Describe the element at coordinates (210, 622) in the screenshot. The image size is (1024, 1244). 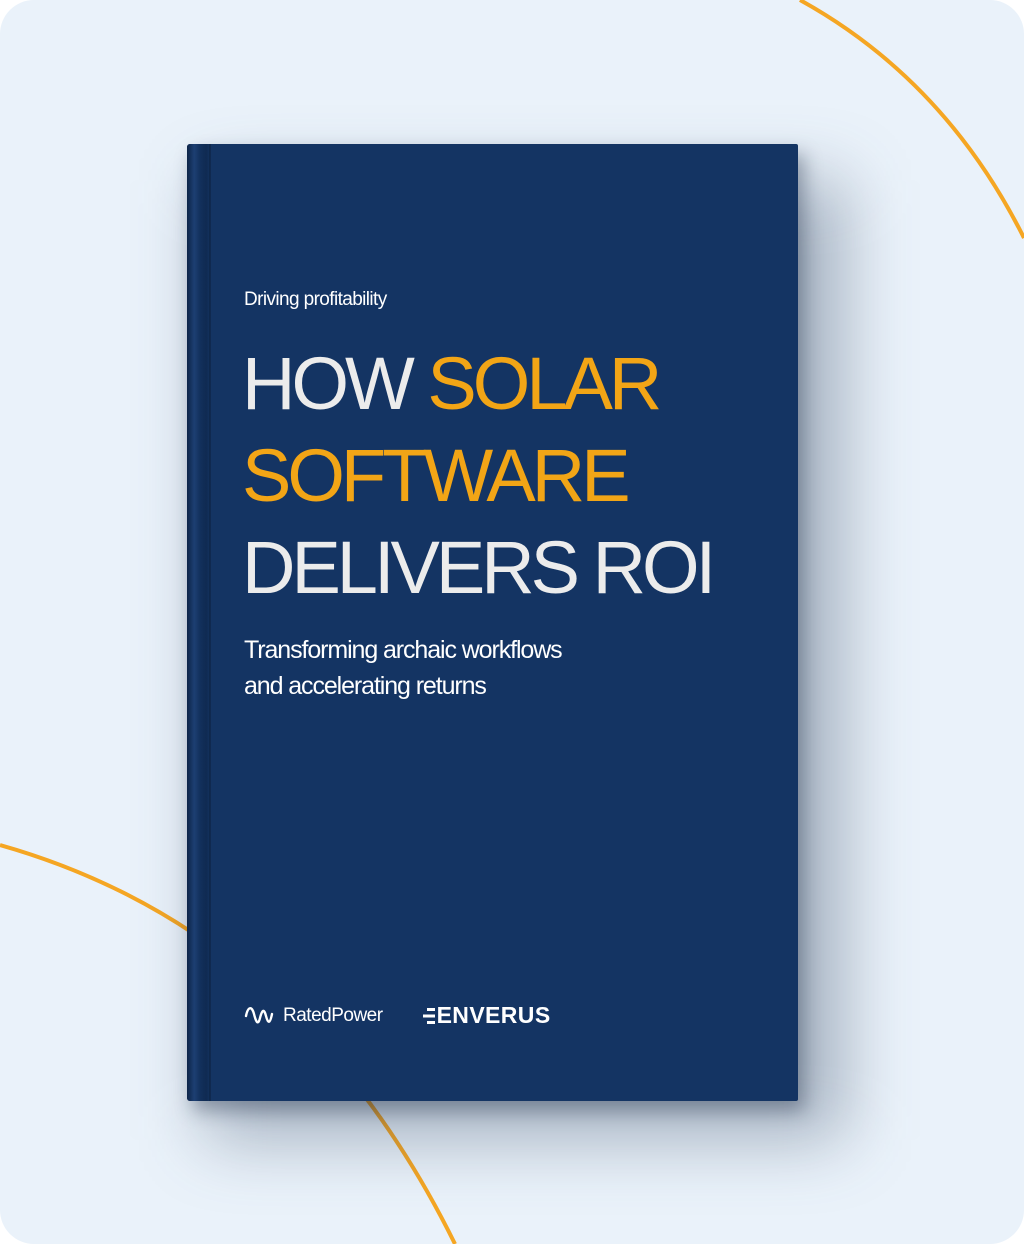
I see `spine-crease` at that location.